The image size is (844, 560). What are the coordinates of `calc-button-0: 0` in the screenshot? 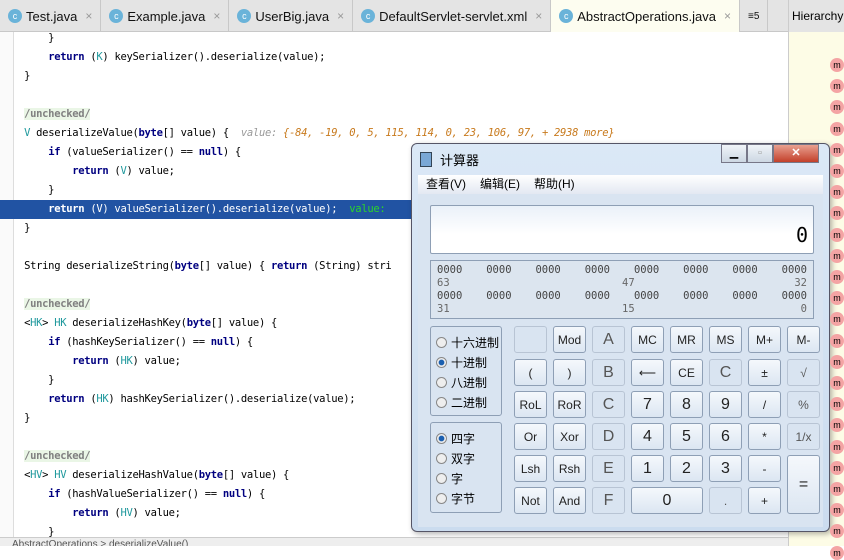 It's located at (667, 500).